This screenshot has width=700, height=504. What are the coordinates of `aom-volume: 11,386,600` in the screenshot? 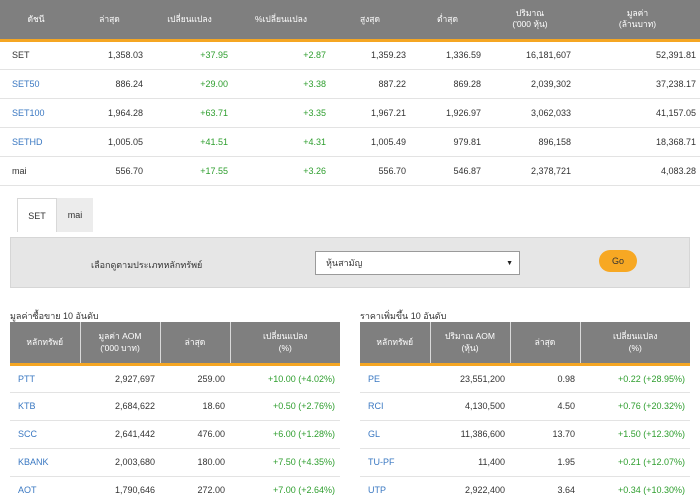 It's located at (470, 434).